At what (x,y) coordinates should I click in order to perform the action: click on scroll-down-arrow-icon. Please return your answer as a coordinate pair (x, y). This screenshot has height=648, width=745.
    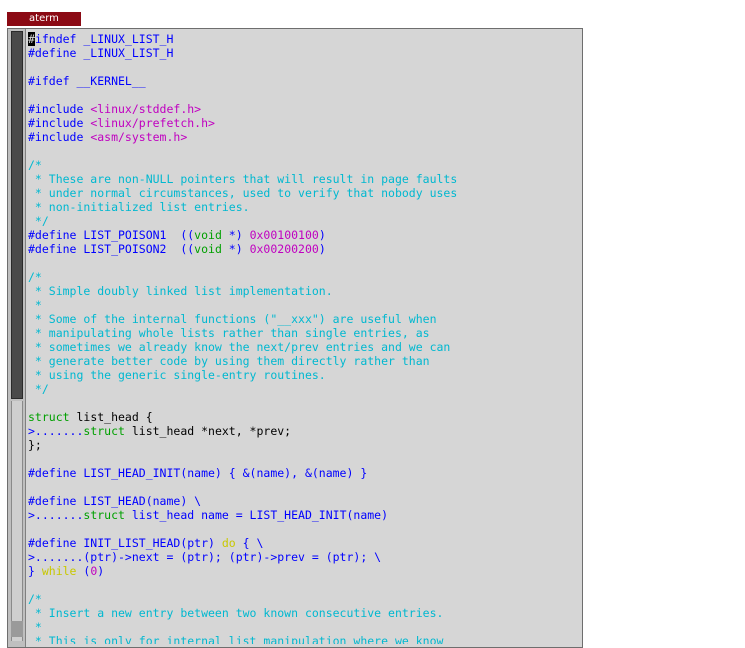
    Looking at the image, I should click on (17, 629).